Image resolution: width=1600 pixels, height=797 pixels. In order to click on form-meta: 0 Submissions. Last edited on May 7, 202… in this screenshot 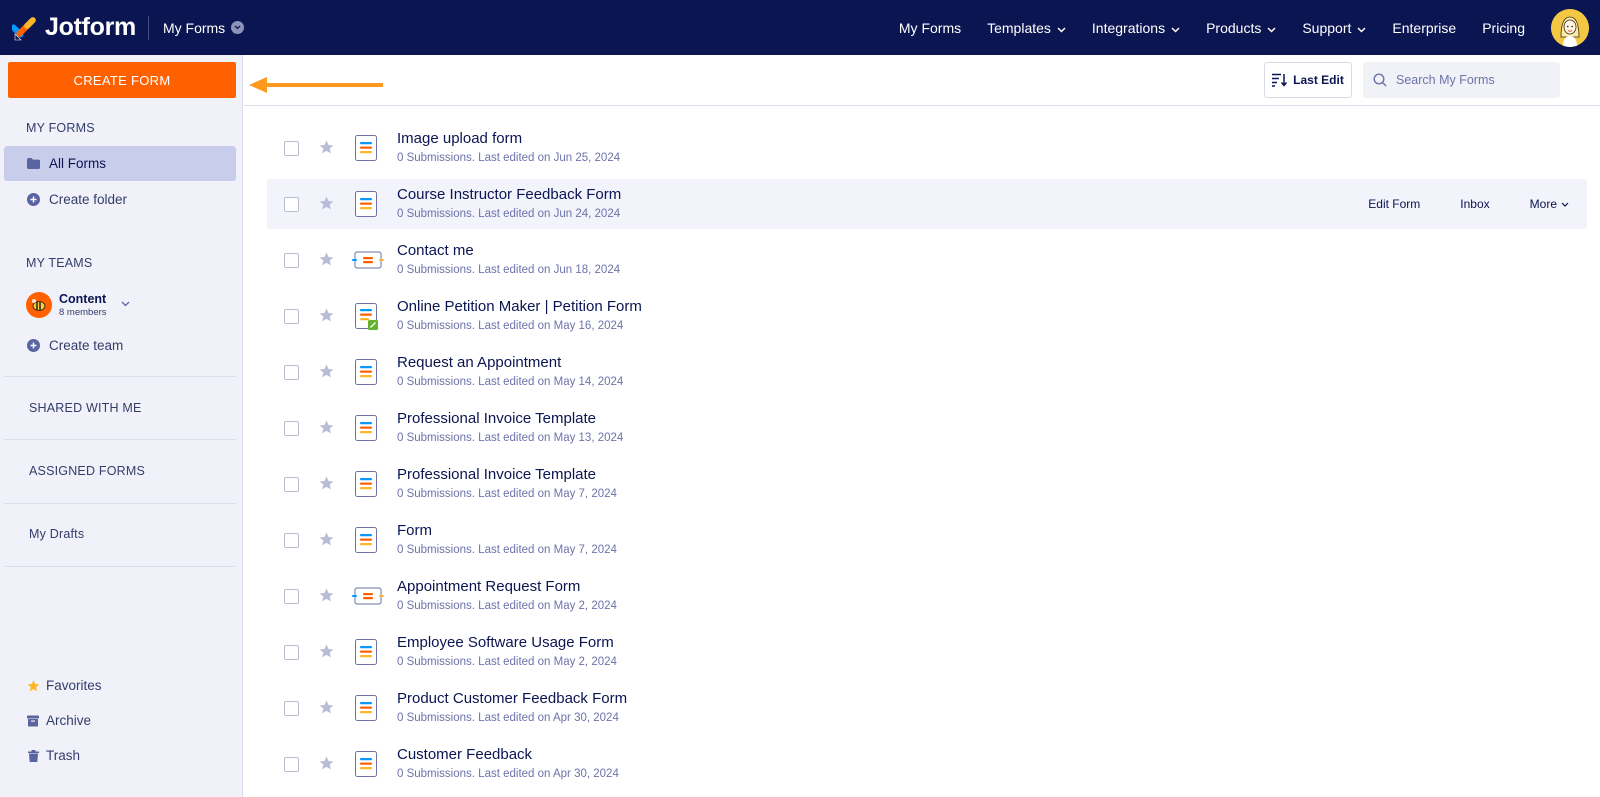, I will do `click(507, 494)`.